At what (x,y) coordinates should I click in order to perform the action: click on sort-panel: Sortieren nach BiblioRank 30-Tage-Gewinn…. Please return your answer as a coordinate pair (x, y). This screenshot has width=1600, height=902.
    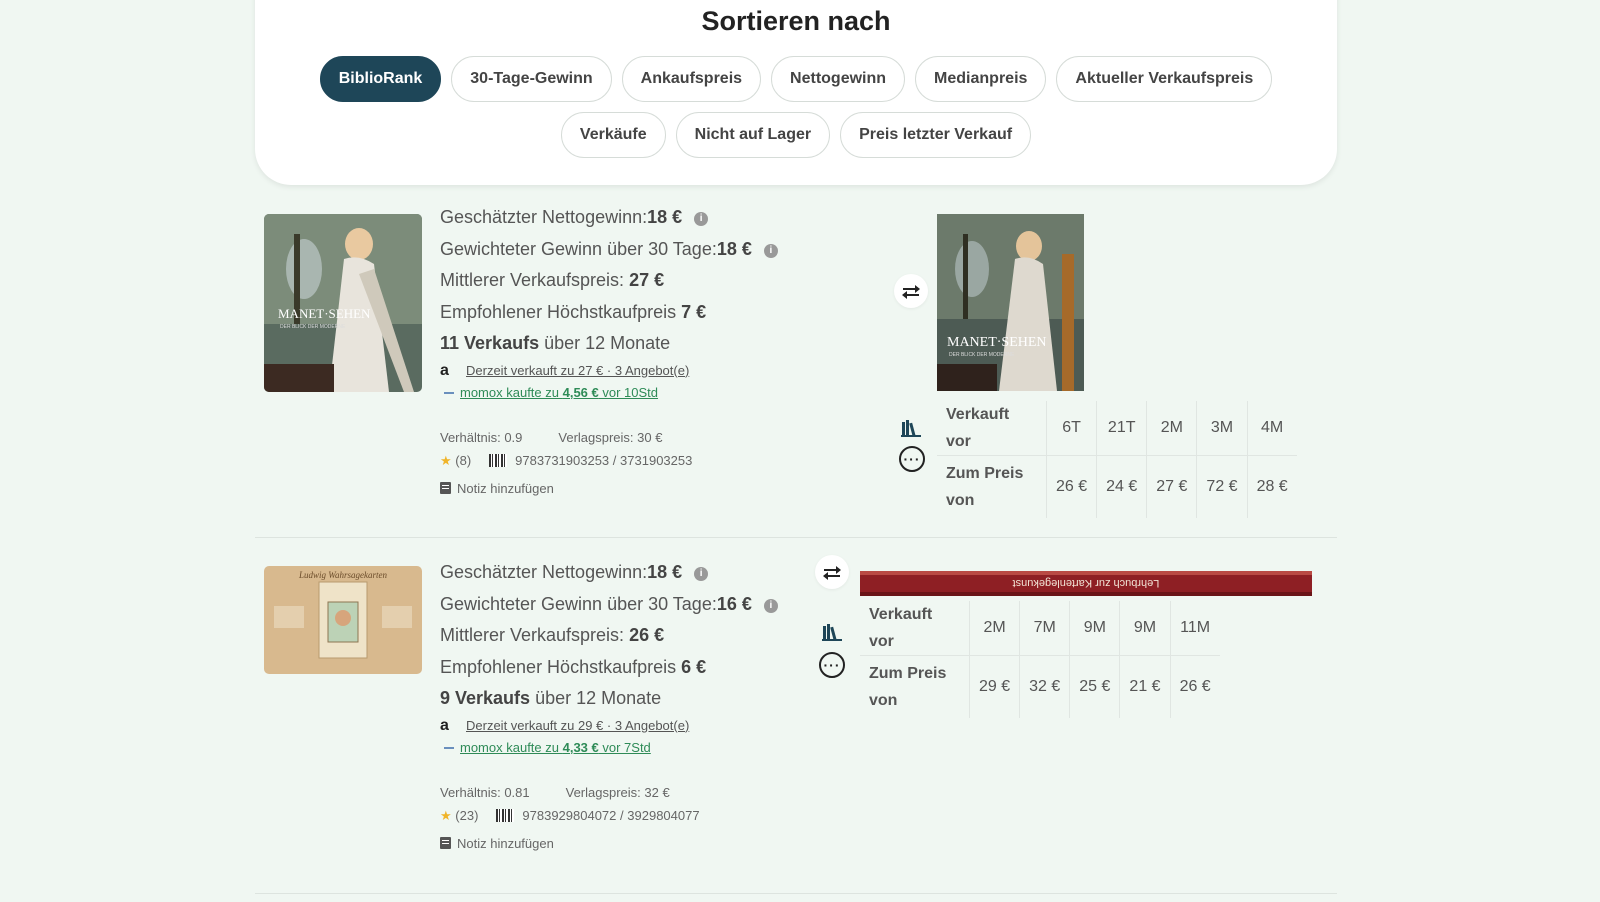
    Looking at the image, I should click on (796, 92).